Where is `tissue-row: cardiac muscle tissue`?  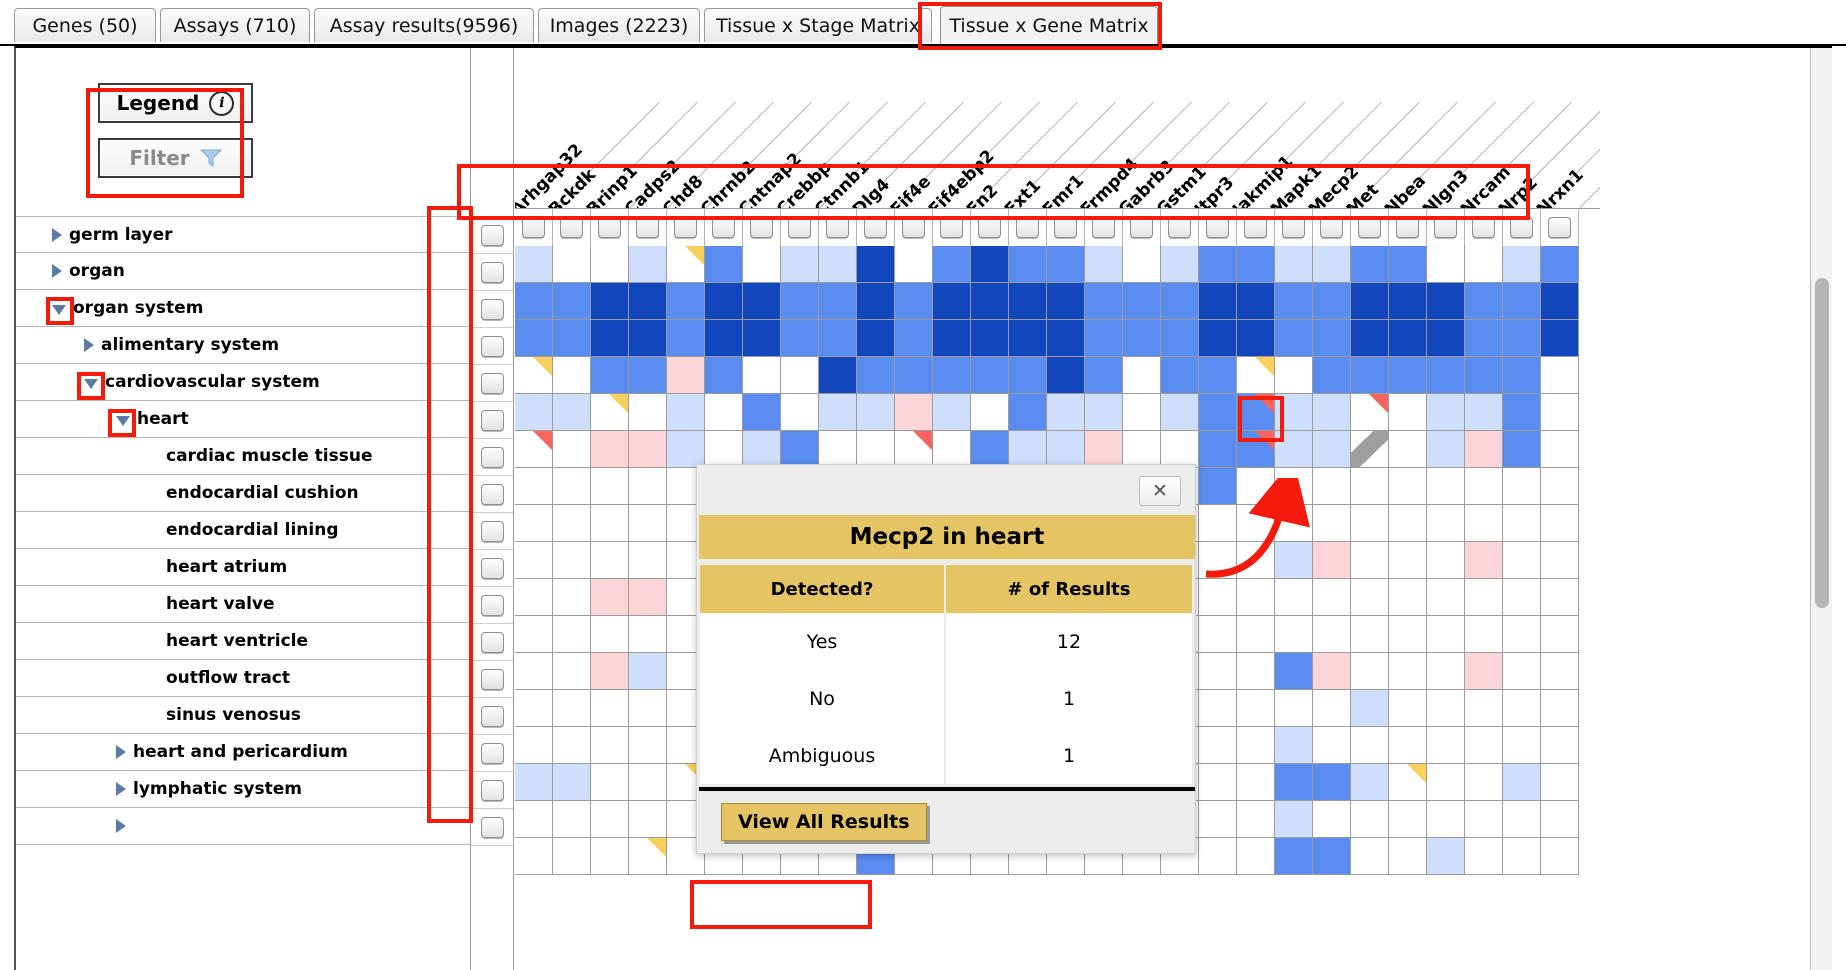
tissue-row: cardiac muscle tissue is located at coordinates (243, 456).